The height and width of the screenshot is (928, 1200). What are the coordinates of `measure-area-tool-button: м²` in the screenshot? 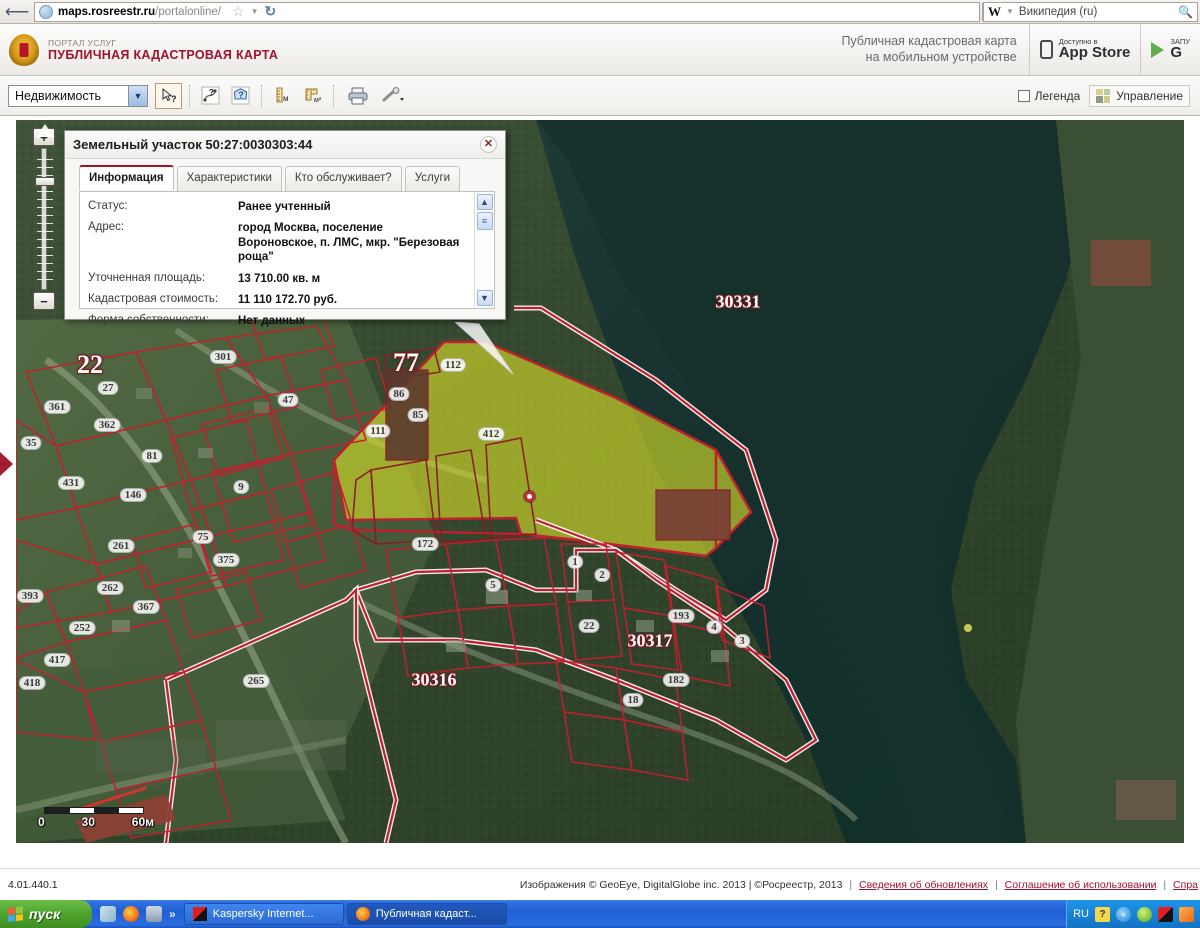 It's located at (312, 96).